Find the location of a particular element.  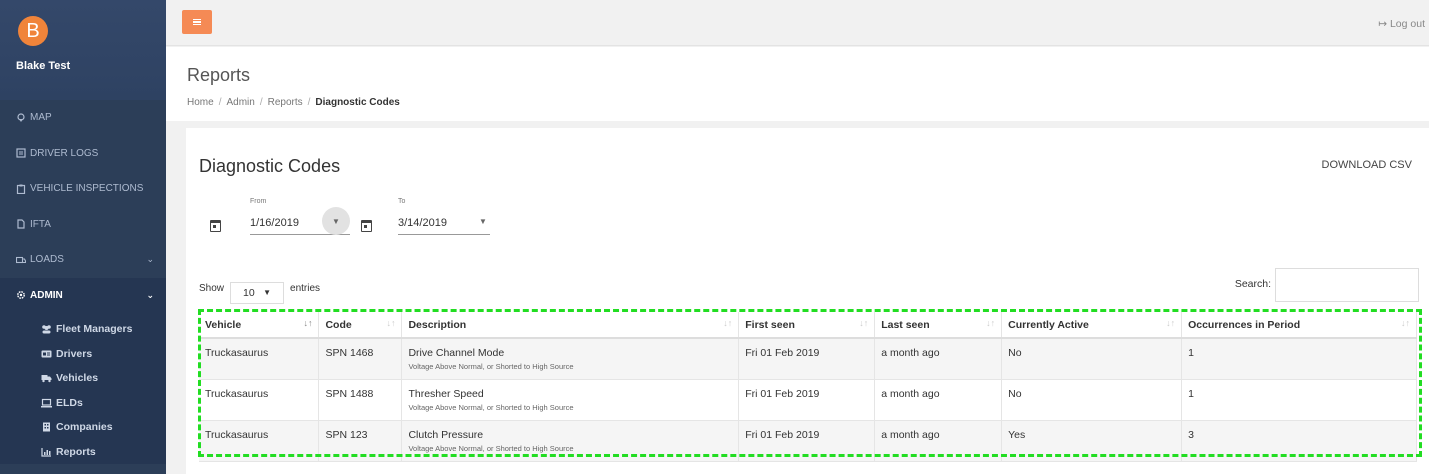

users-icon is located at coordinates (46, 329).